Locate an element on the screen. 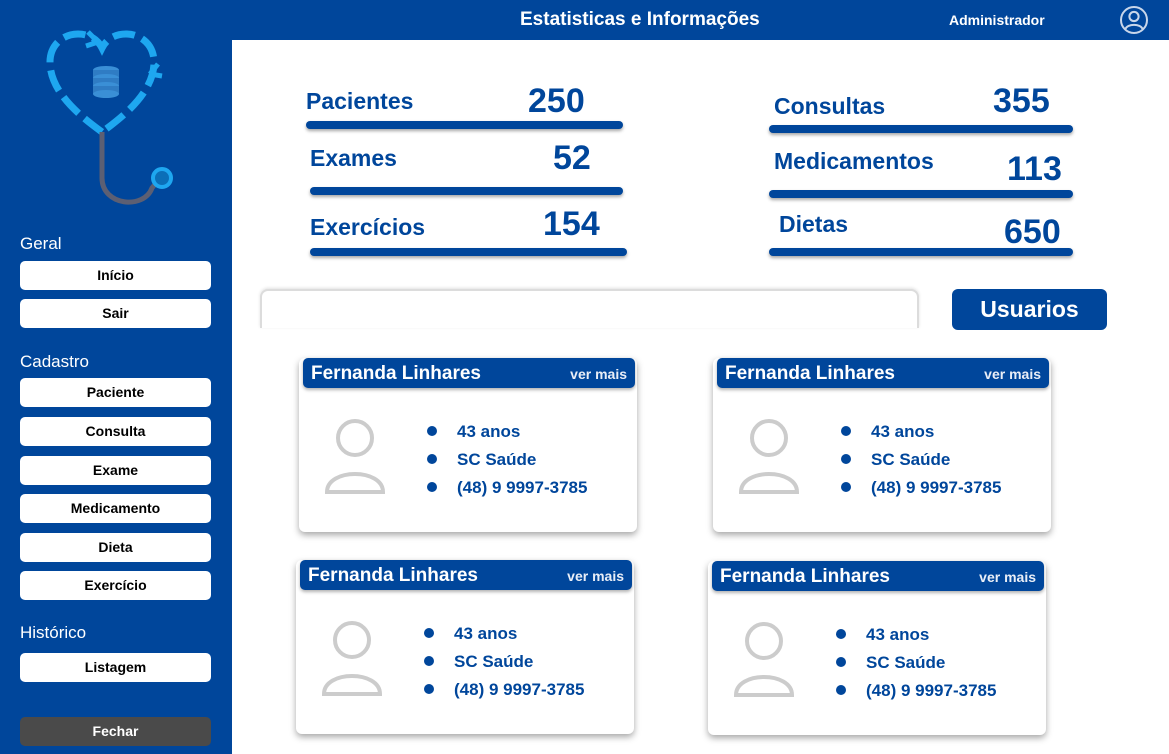  stat-value-dietas: 650 is located at coordinates (1032, 232).